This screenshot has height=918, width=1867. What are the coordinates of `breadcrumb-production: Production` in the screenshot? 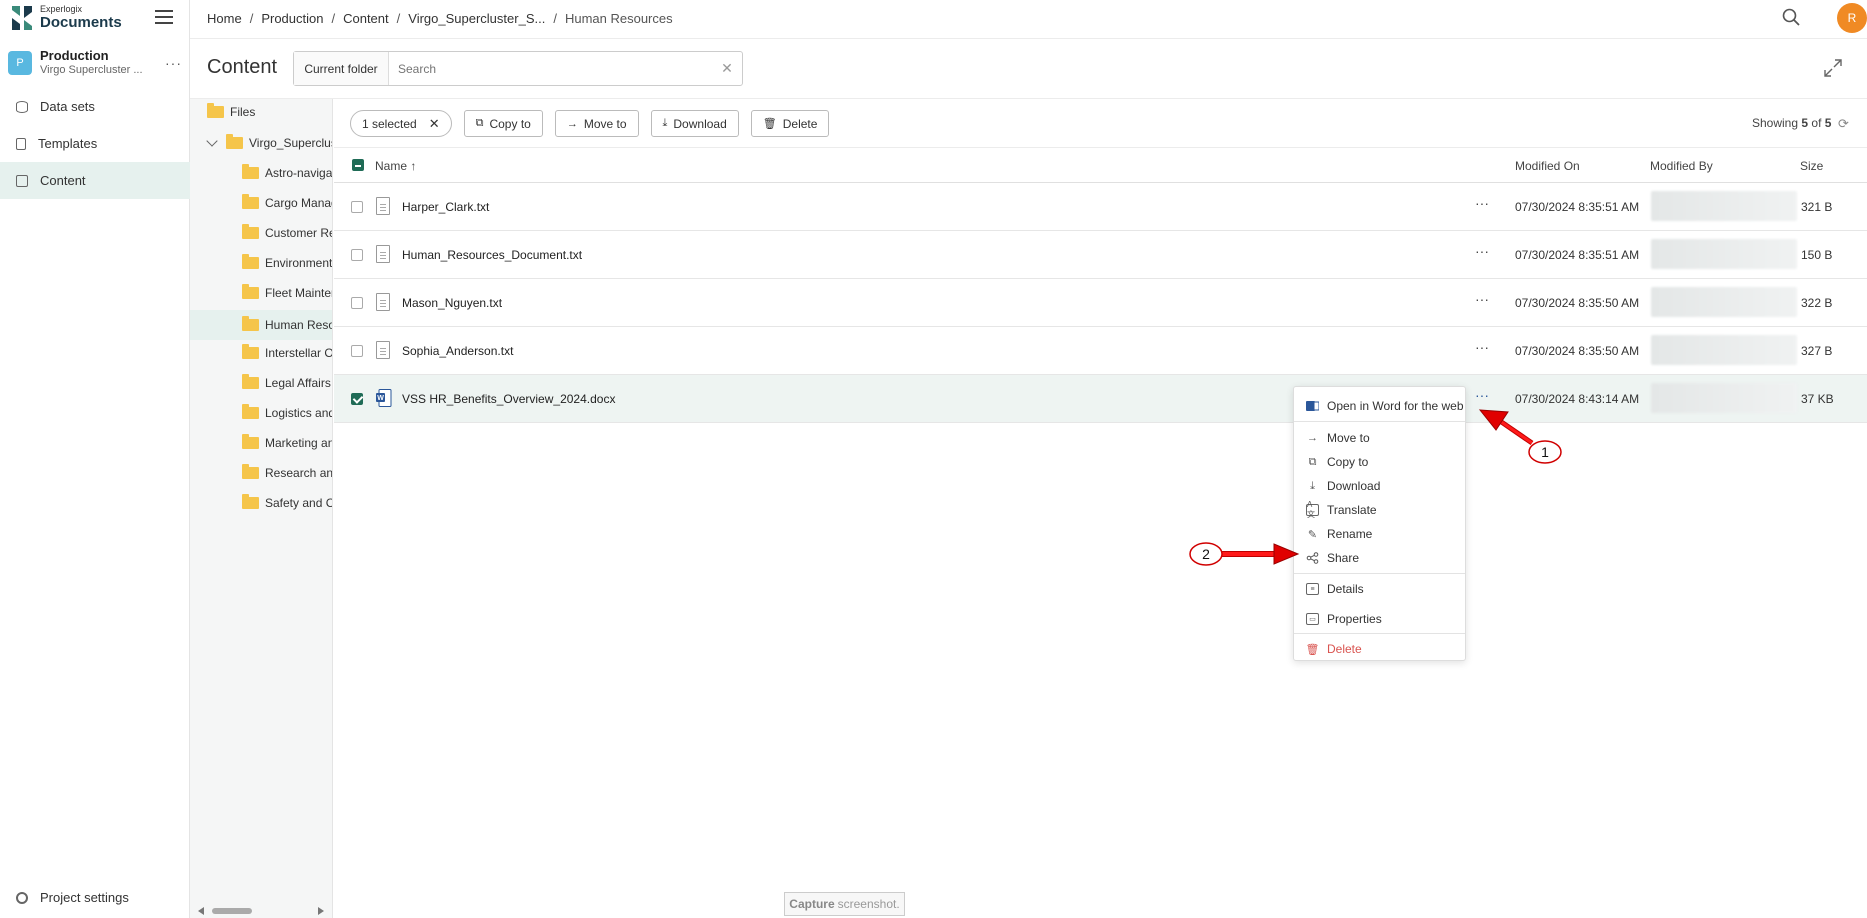 It's located at (292, 18).